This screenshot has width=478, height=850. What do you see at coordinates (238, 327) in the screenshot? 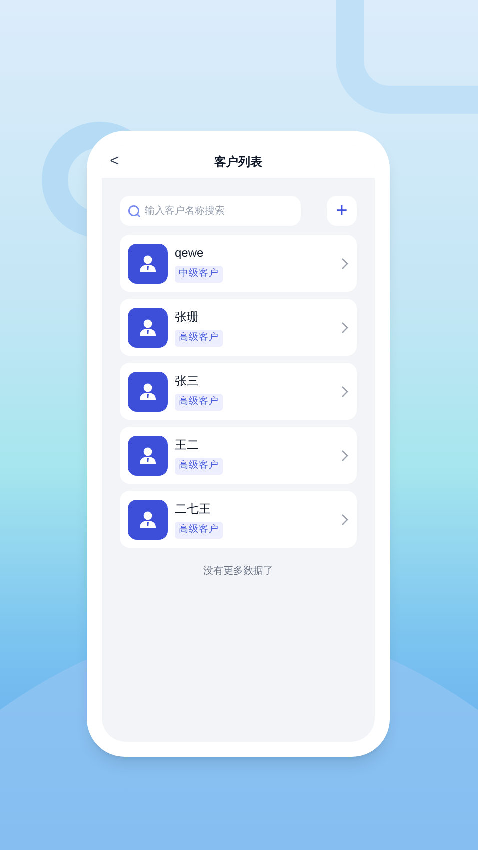
I see `customer-card: 张珊 高级客户` at bounding box center [238, 327].